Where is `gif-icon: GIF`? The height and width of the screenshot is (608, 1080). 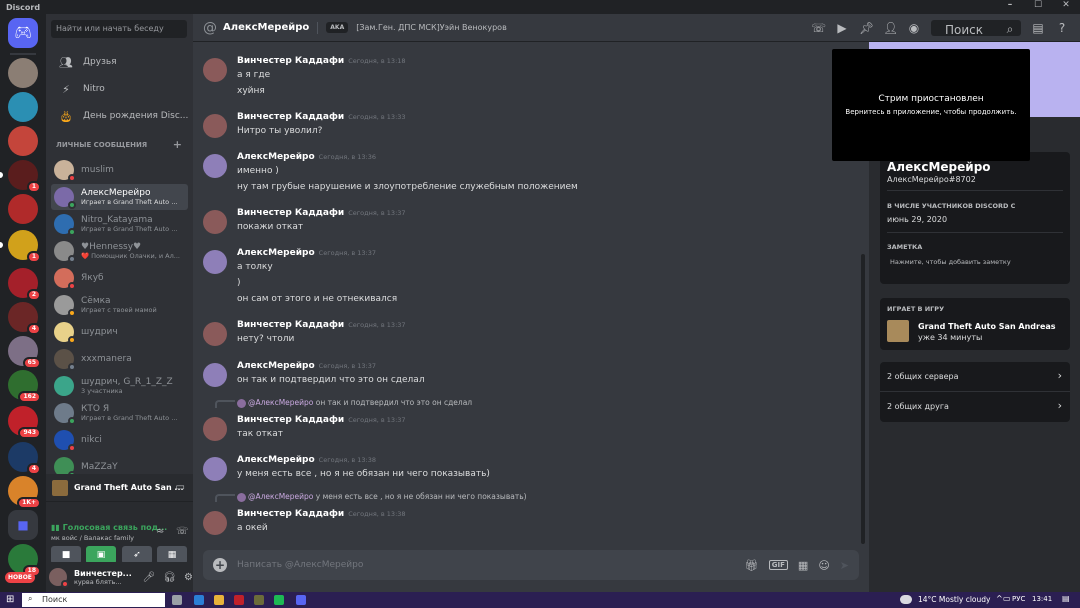 gif-icon: GIF is located at coordinates (778, 565).